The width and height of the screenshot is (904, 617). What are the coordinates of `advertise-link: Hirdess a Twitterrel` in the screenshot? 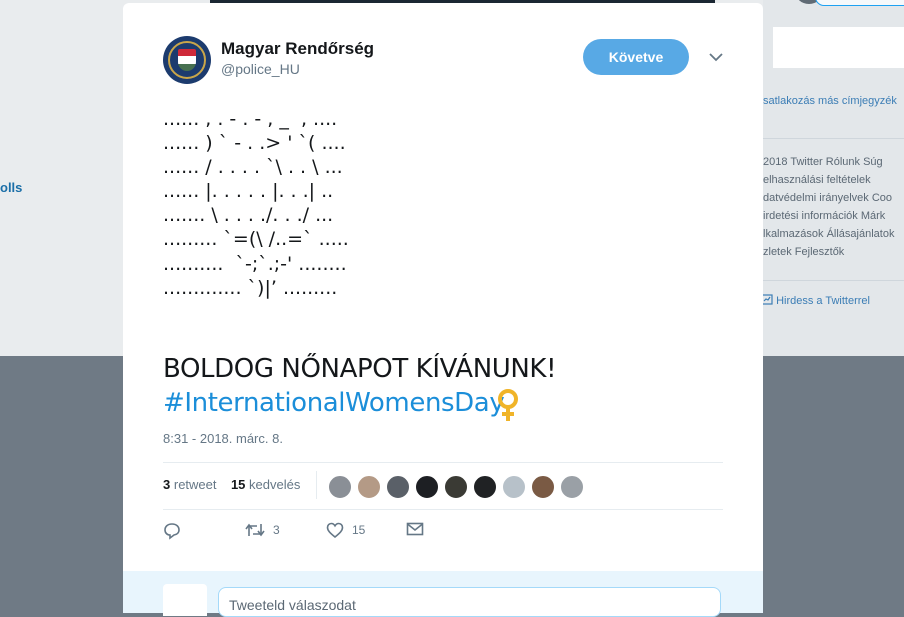 It's located at (816, 300).